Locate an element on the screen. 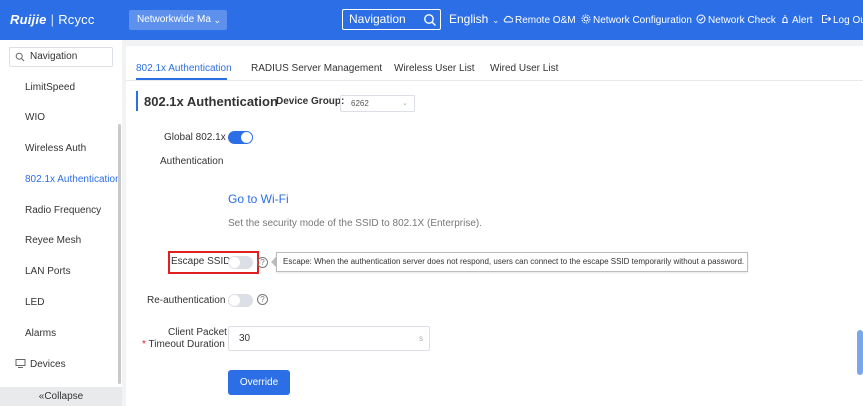 Image resolution: width=863 pixels, height=406 pixels. network-configuration-label: Network Configuration is located at coordinates (642, 20).